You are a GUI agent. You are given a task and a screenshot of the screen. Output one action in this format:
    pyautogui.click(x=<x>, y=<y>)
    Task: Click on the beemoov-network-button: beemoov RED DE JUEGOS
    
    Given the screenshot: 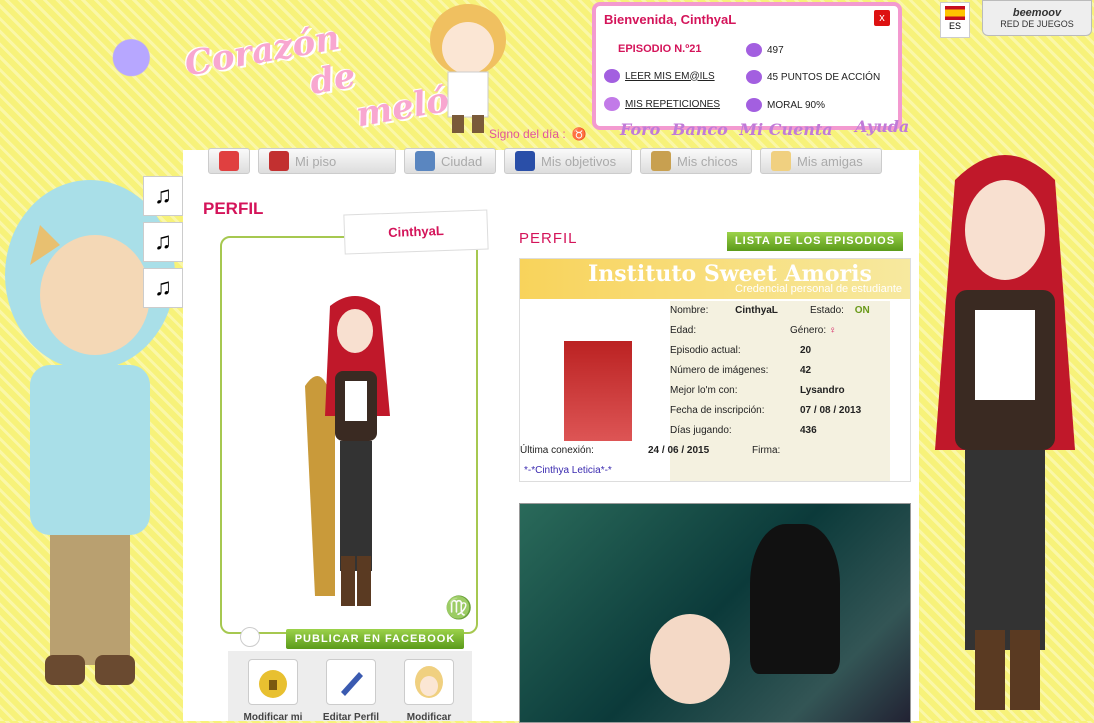 What is the action you would take?
    pyautogui.click(x=1037, y=18)
    